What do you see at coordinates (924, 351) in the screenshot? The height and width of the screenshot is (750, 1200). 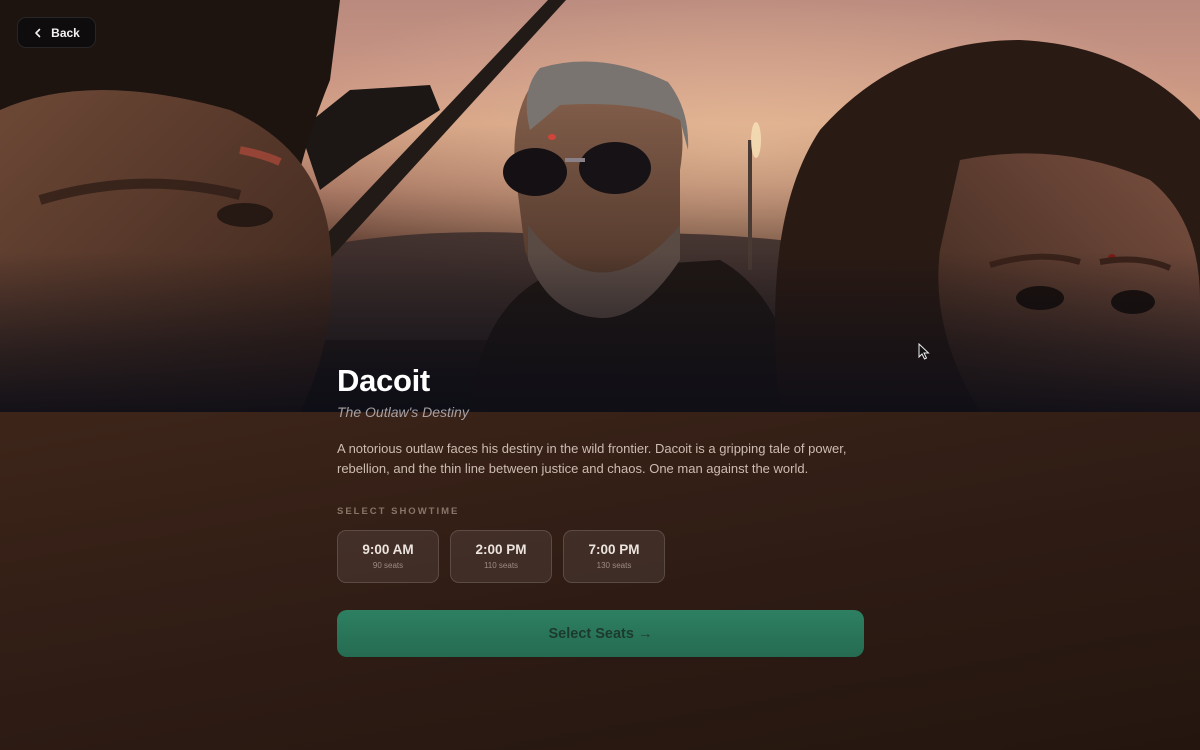 I see `mouse-cursor-icon` at bounding box center [924, 351].